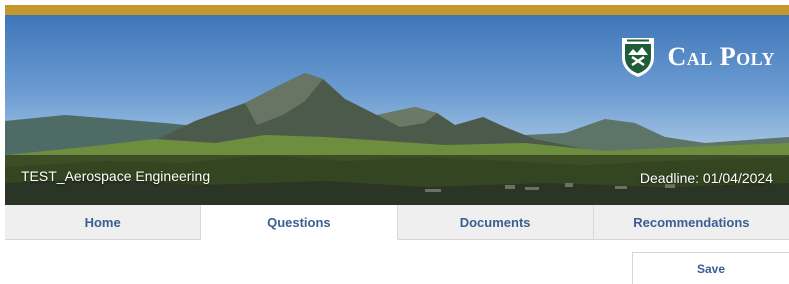 This screenshot has width=789, height=284. Describe the element at coordinates (710, 268) in the screenshot. I see `save-button: Save` at that location.